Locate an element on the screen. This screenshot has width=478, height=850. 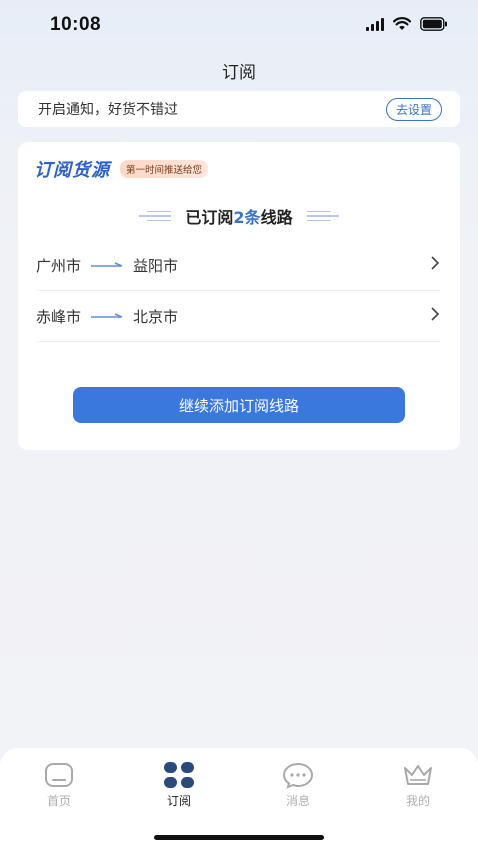
tab-mine: 我的 is located at coordinates (418, 784).